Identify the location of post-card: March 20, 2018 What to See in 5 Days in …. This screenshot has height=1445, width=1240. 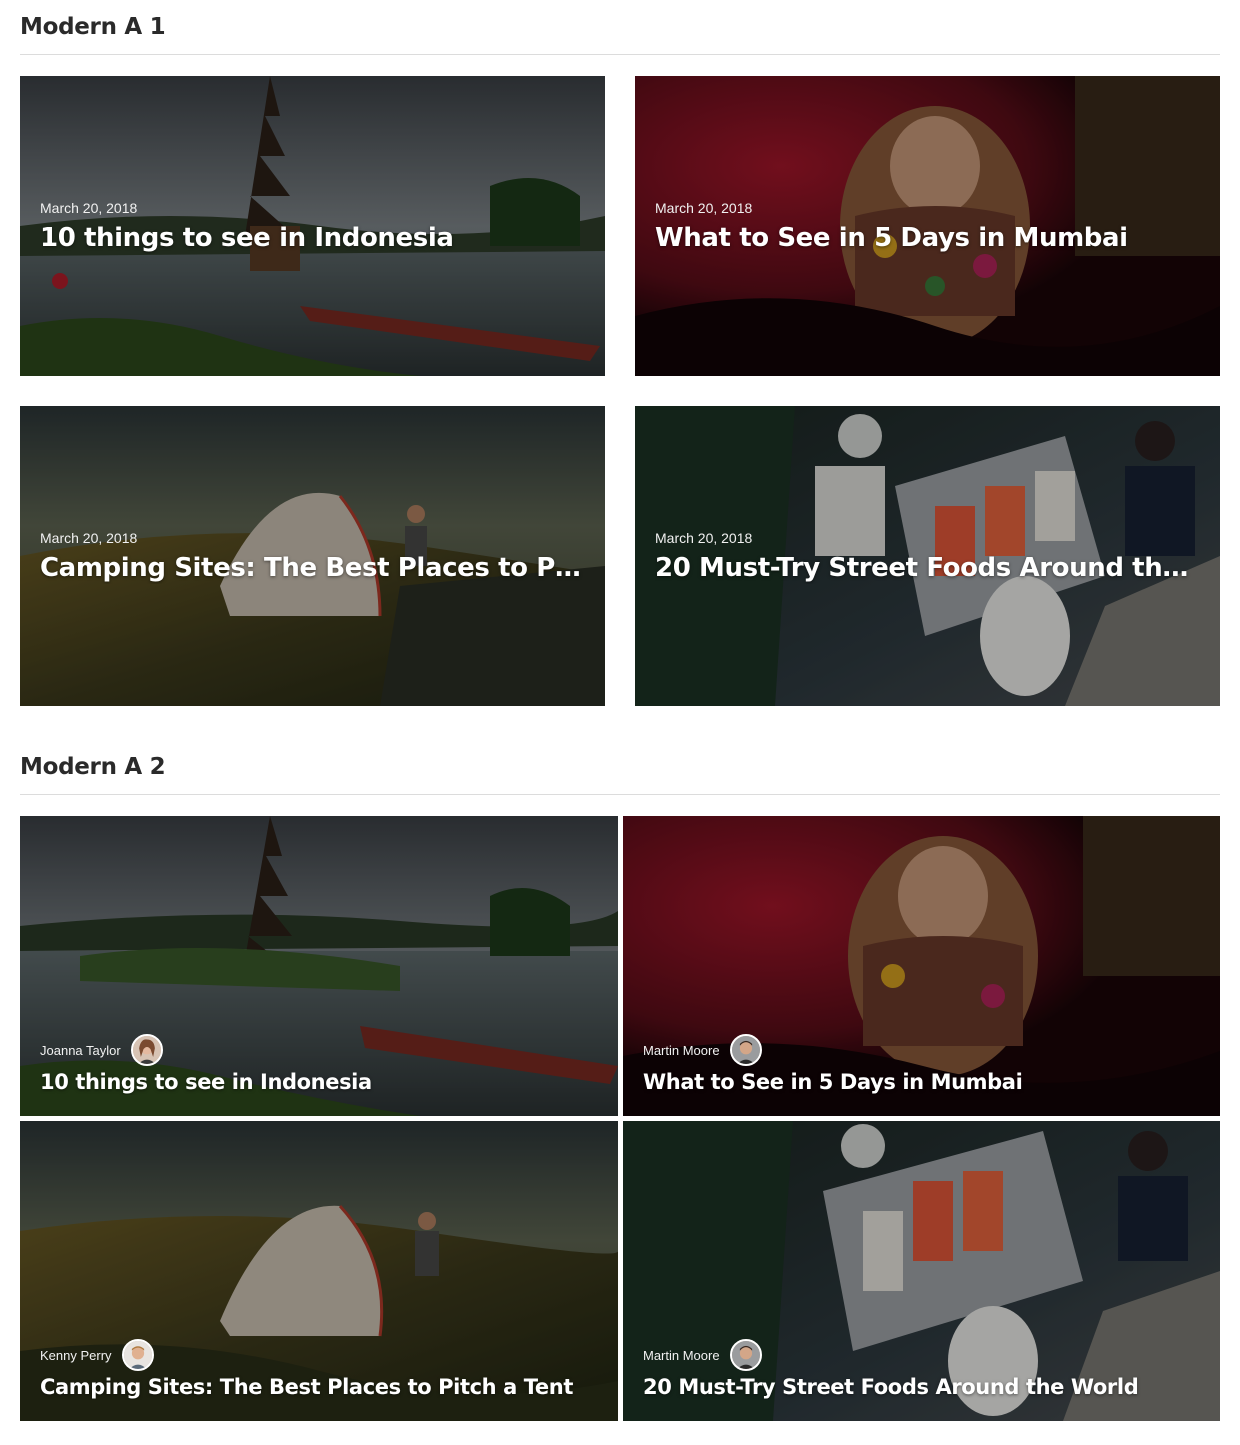
(927, 226).